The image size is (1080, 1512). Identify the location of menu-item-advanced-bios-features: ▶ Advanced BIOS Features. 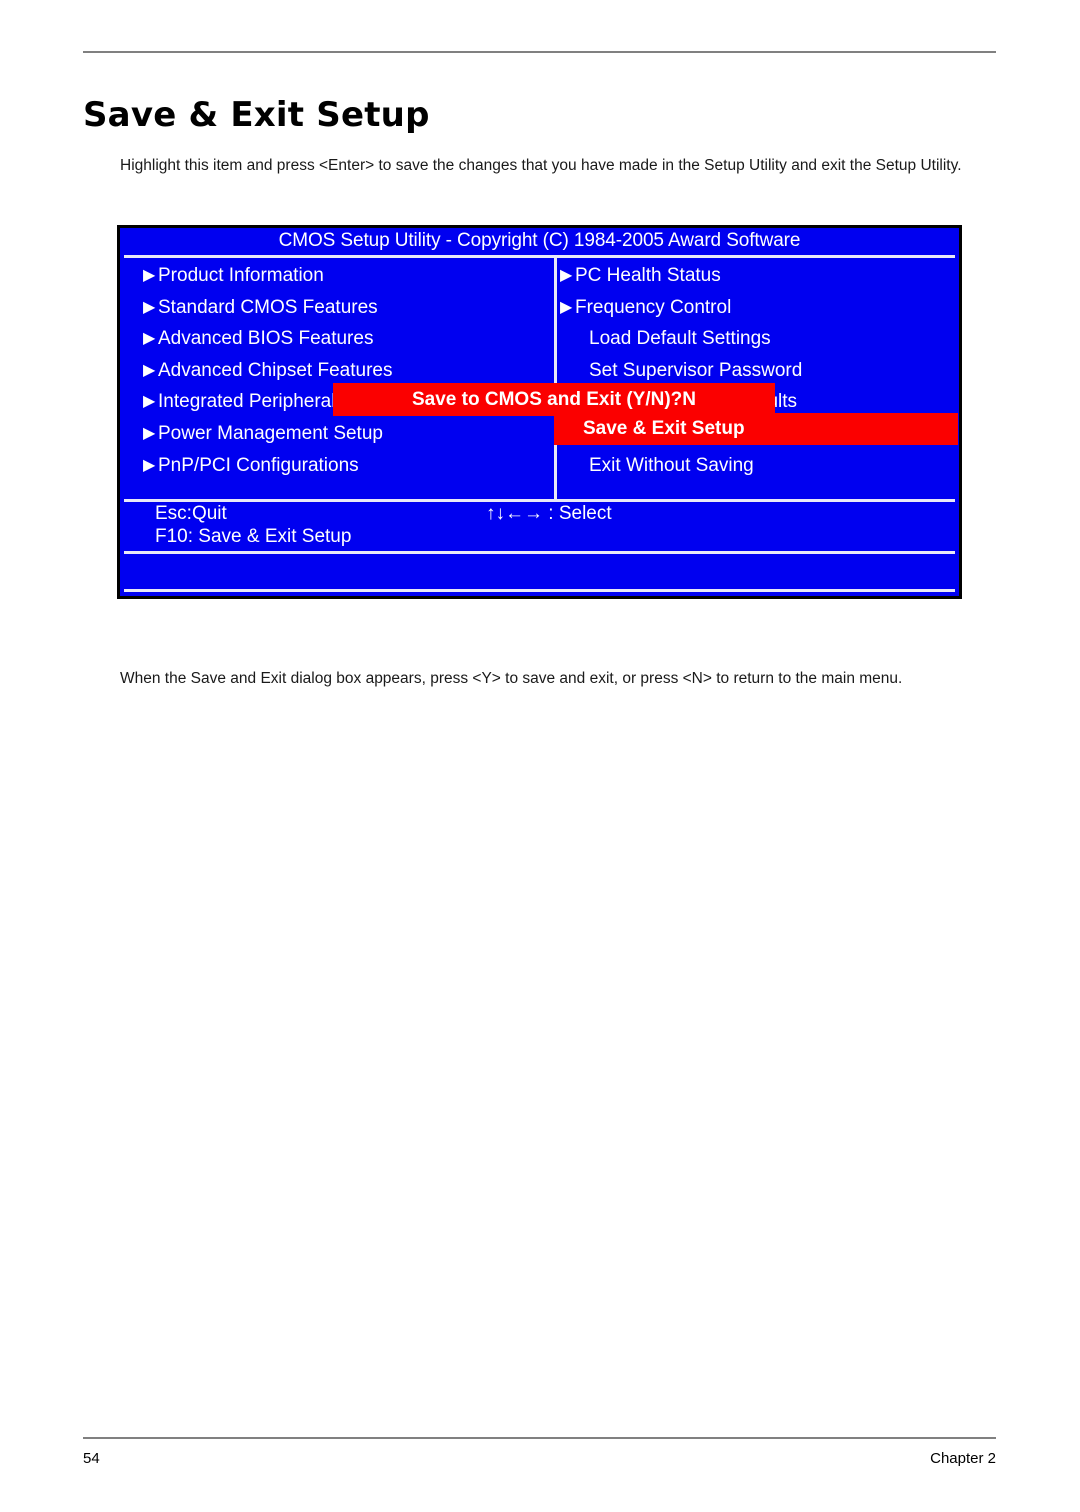
(343, 339).